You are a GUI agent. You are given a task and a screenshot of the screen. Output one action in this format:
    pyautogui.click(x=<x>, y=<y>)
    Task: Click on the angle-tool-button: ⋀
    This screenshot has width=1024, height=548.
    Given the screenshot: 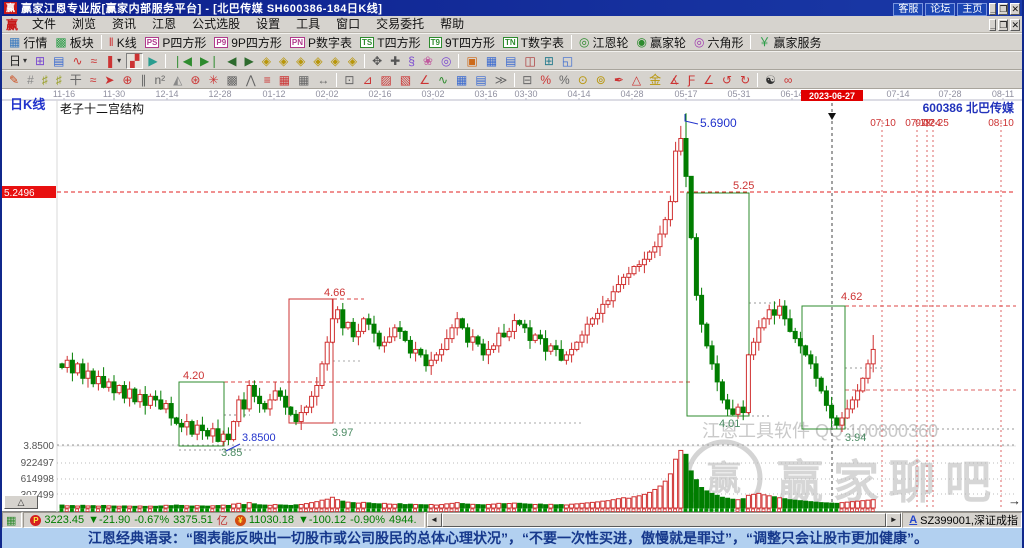 What is the action you would take?
    pyautogui.click(x=251, y=80)
    